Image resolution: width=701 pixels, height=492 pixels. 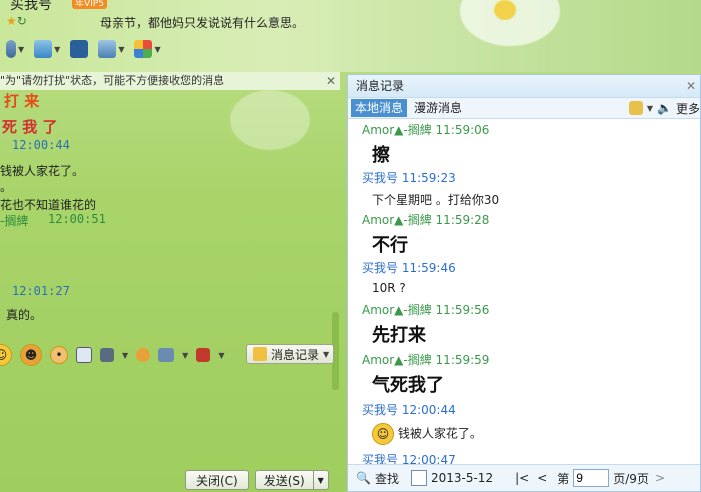 I want to click on apps-grid-icon, so click(x=143, y=49).